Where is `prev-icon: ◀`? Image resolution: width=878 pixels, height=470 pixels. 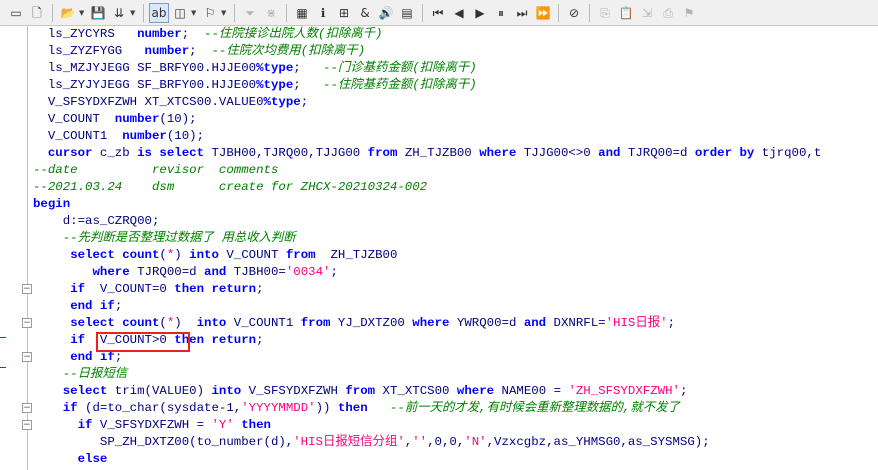
prev-icon: ◀ is located at coordinates (459, 13).